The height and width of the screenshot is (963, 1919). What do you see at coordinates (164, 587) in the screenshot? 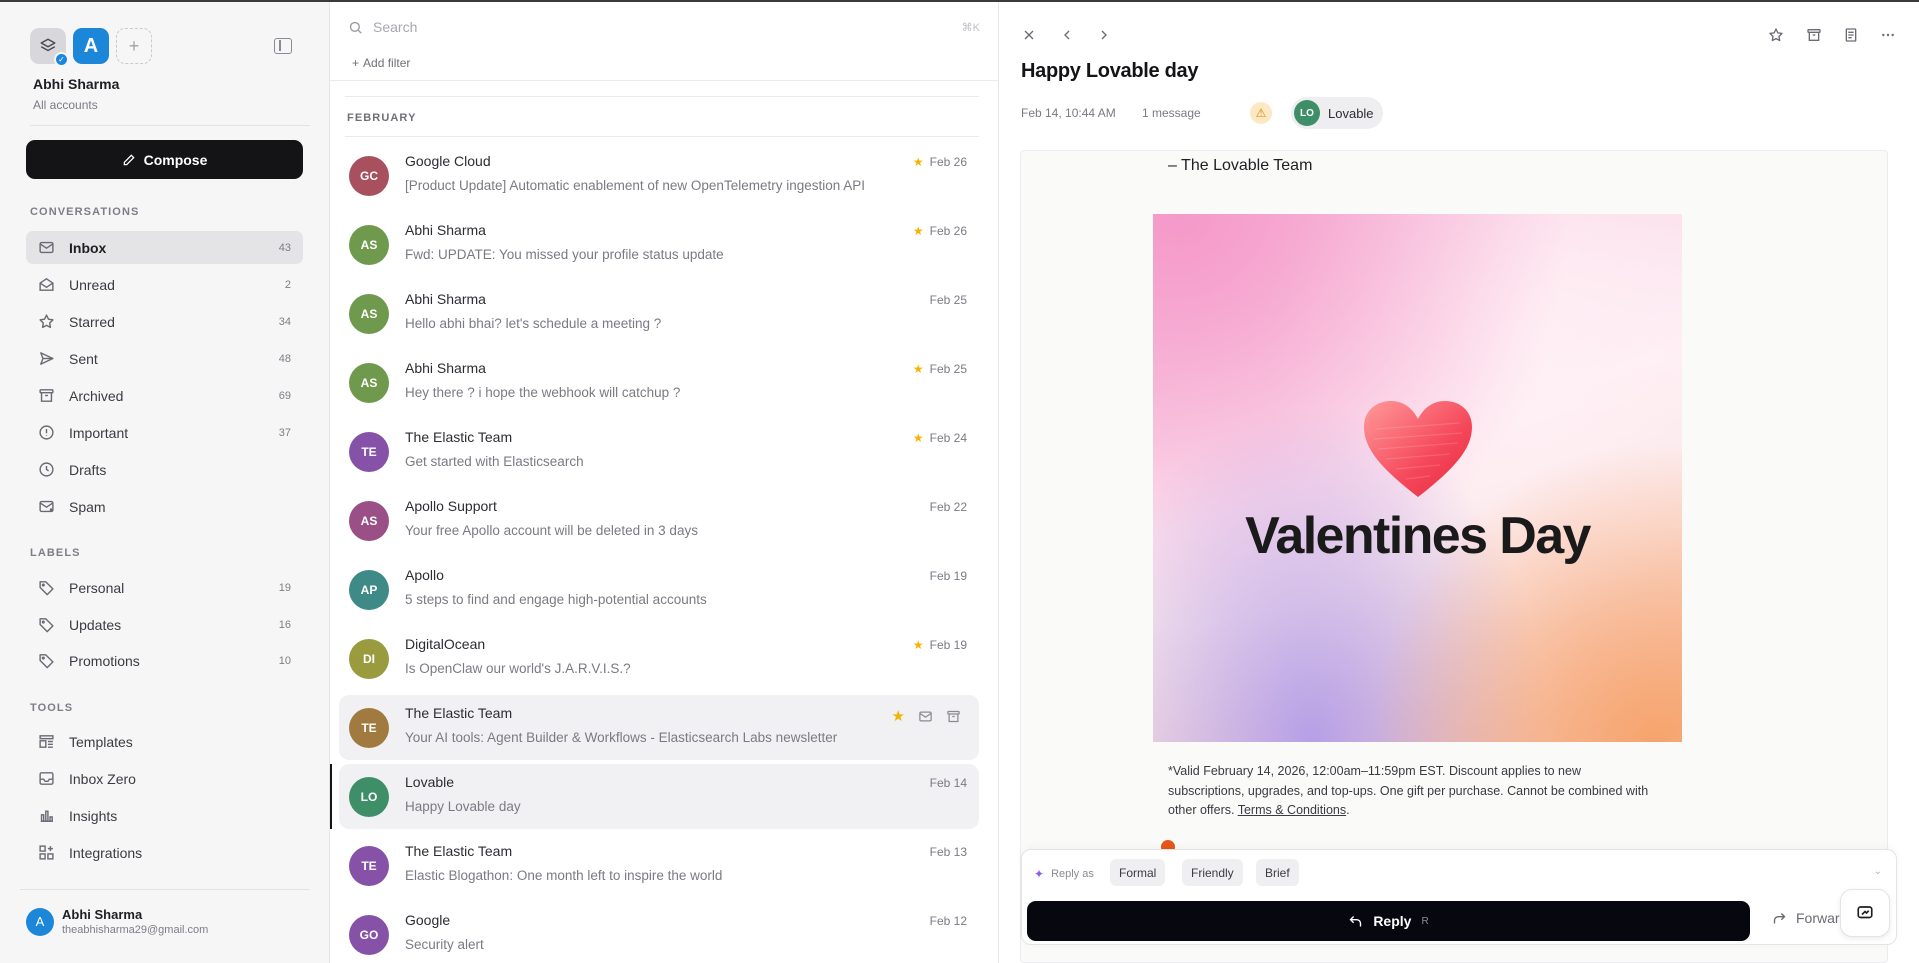
I see `label-item-personal: Personal 19` at bounding box center [164, 587].